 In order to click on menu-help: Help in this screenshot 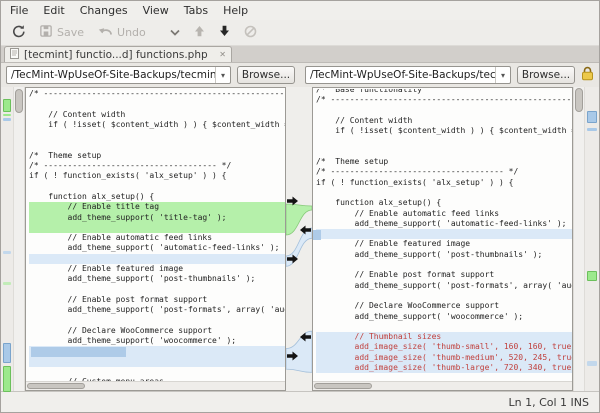, I will do `click(235, 10)`.